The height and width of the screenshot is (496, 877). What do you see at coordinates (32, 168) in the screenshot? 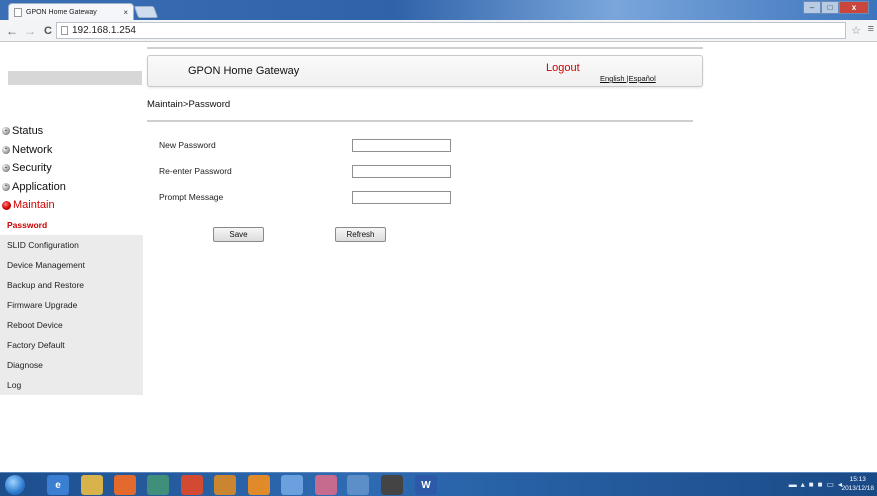
I see `sidebar-item-label: Security` at bounding box center [32, 168].